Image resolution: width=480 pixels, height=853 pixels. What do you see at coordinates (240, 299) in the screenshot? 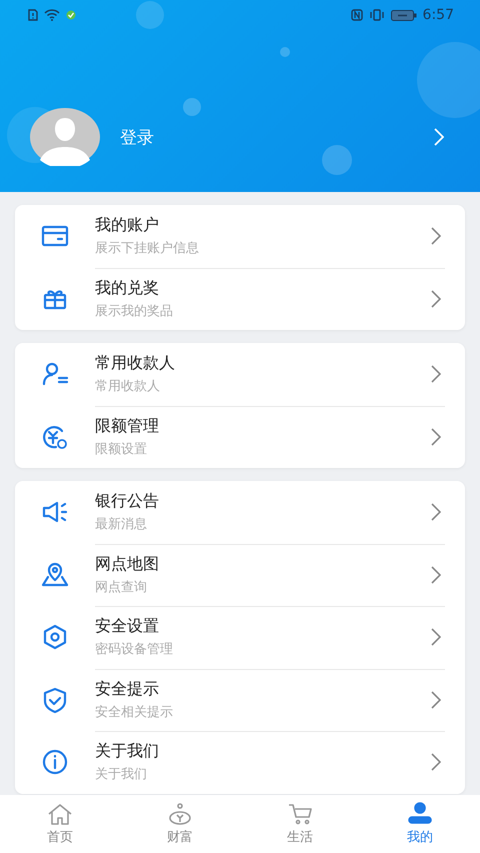
I see `menu-item: 我的兑奖 展示我的奖品` at bounding box center [240, 299].